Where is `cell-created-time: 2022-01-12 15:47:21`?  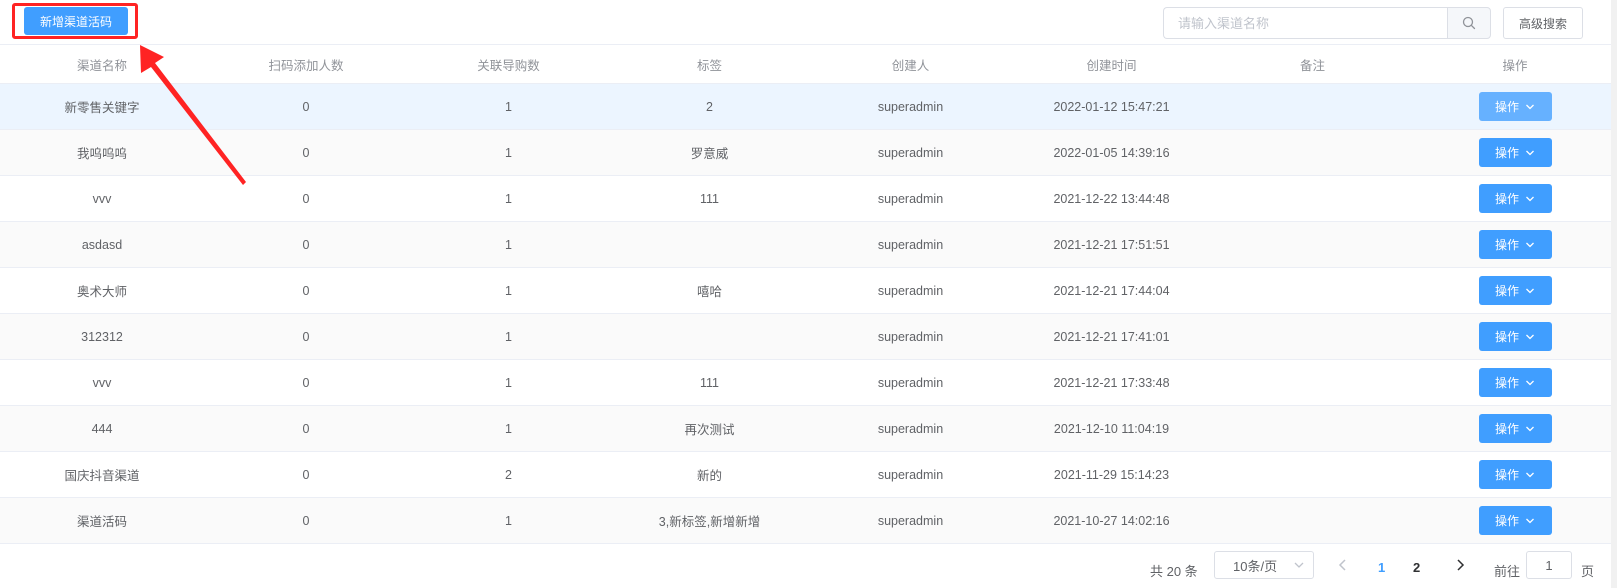 cell-created-time: 2022-01-12 15:47:21 is located at coordinates (1111, 106).